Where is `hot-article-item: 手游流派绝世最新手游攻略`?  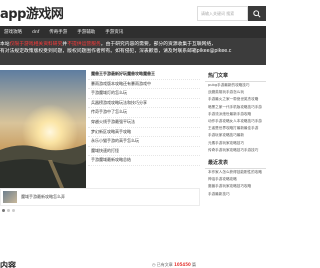 hot-article-item: 手游流派绝世最新手游攻略 is located at coordinates (235, 114).